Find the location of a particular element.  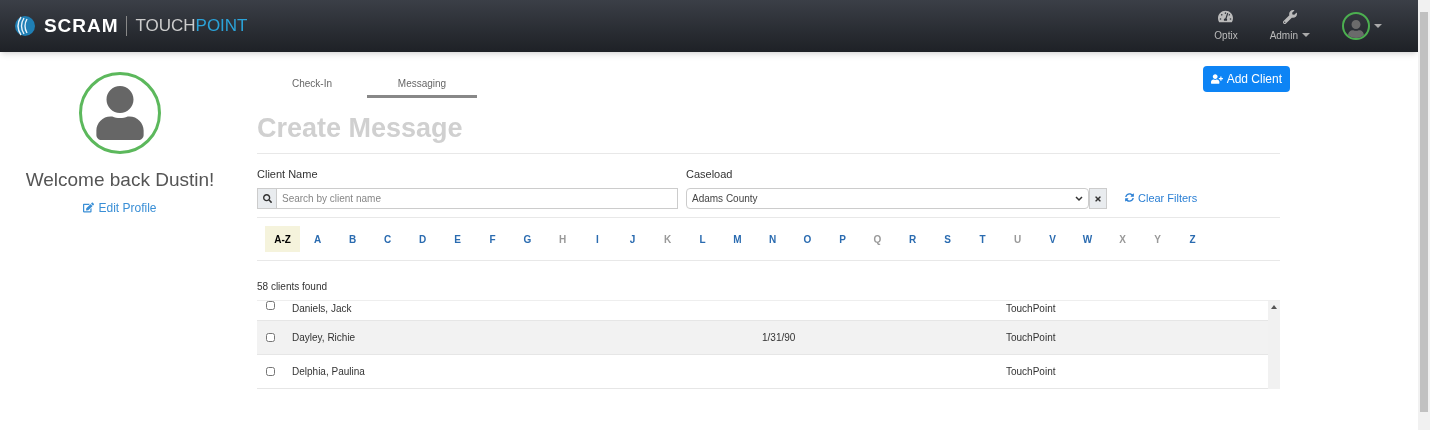

user-menu is located at coordinates (1362, 26).